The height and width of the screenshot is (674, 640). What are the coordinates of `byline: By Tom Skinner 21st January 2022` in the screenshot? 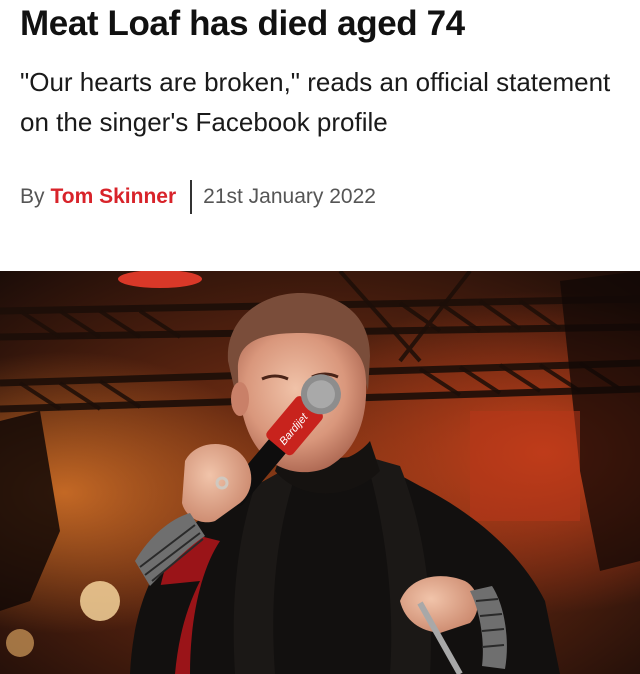 It's located at (198, 197).